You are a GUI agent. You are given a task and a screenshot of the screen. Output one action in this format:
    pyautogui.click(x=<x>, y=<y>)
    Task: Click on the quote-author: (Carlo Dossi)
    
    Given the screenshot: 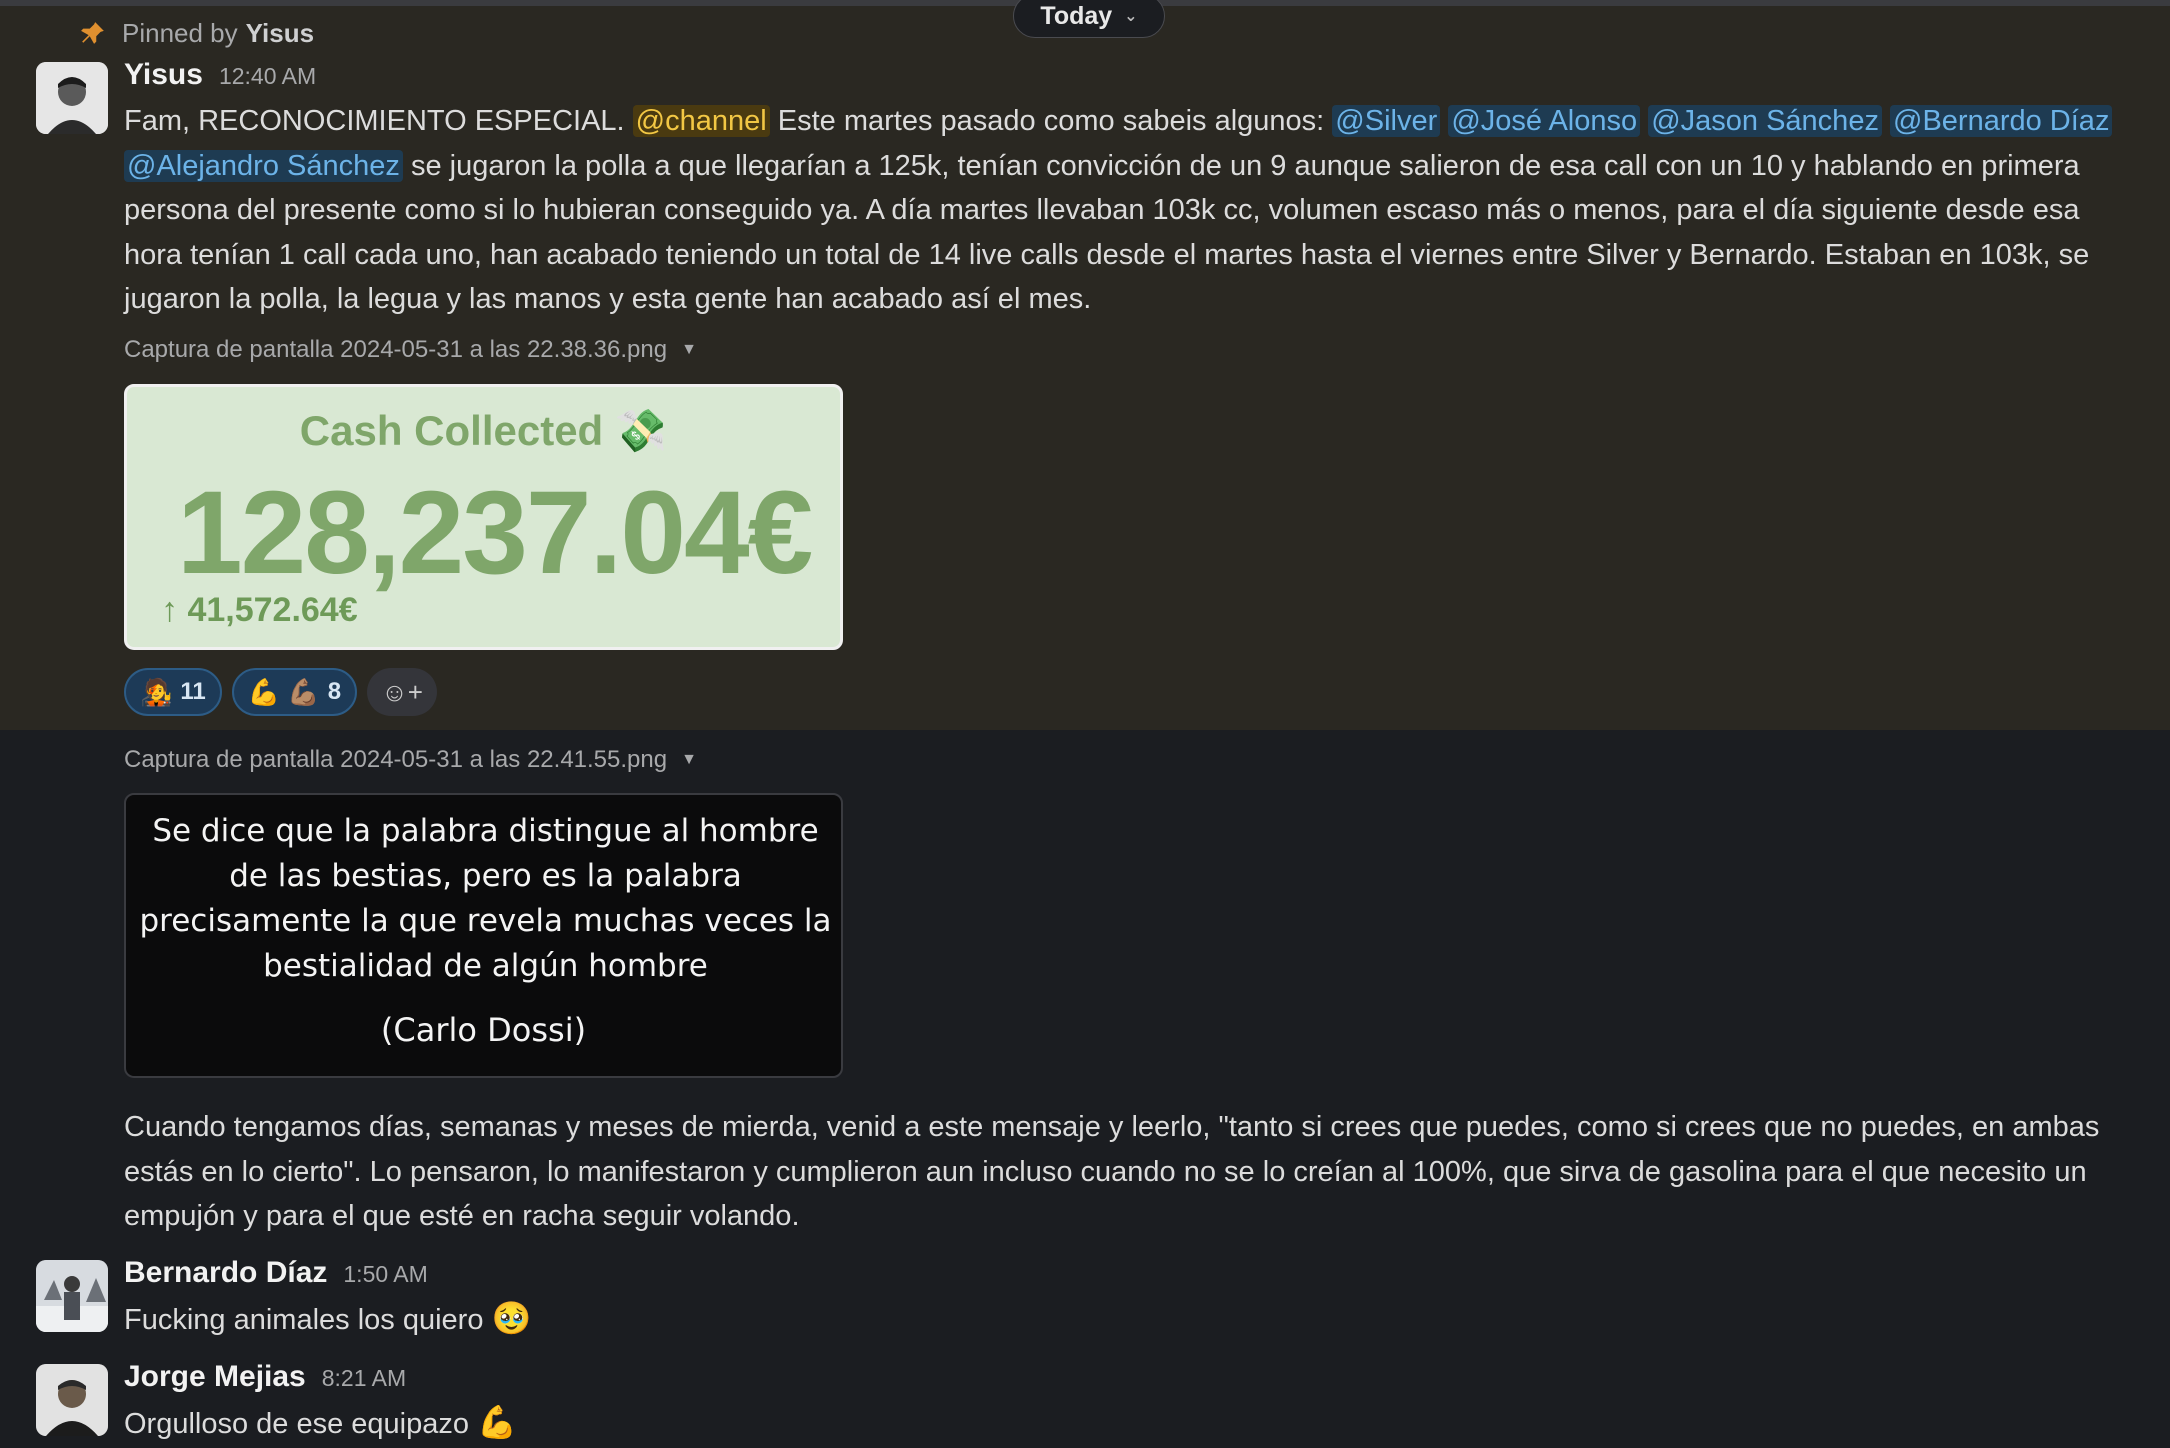 What is the action you would take?
    pyautogui.click(x=483, y=1030)
    